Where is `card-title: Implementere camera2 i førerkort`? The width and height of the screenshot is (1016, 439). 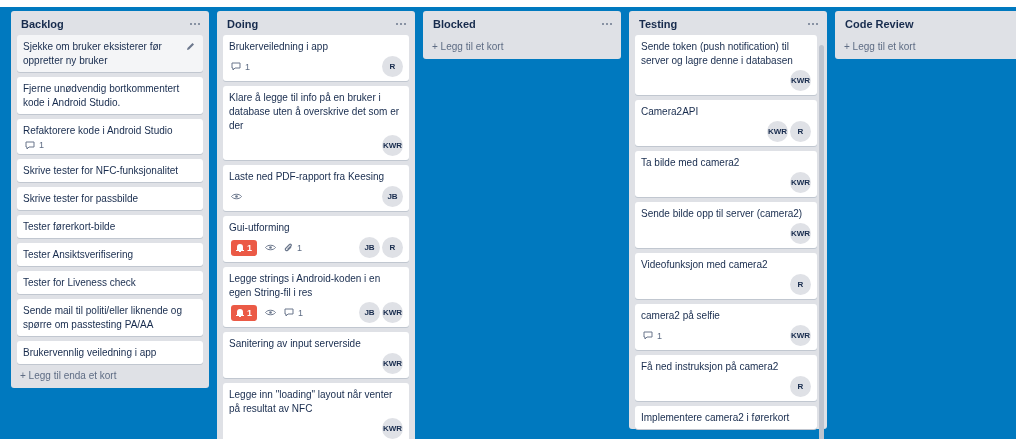 card-title: Implementere camera2 i førerkort is located at coordinates (716, 418).